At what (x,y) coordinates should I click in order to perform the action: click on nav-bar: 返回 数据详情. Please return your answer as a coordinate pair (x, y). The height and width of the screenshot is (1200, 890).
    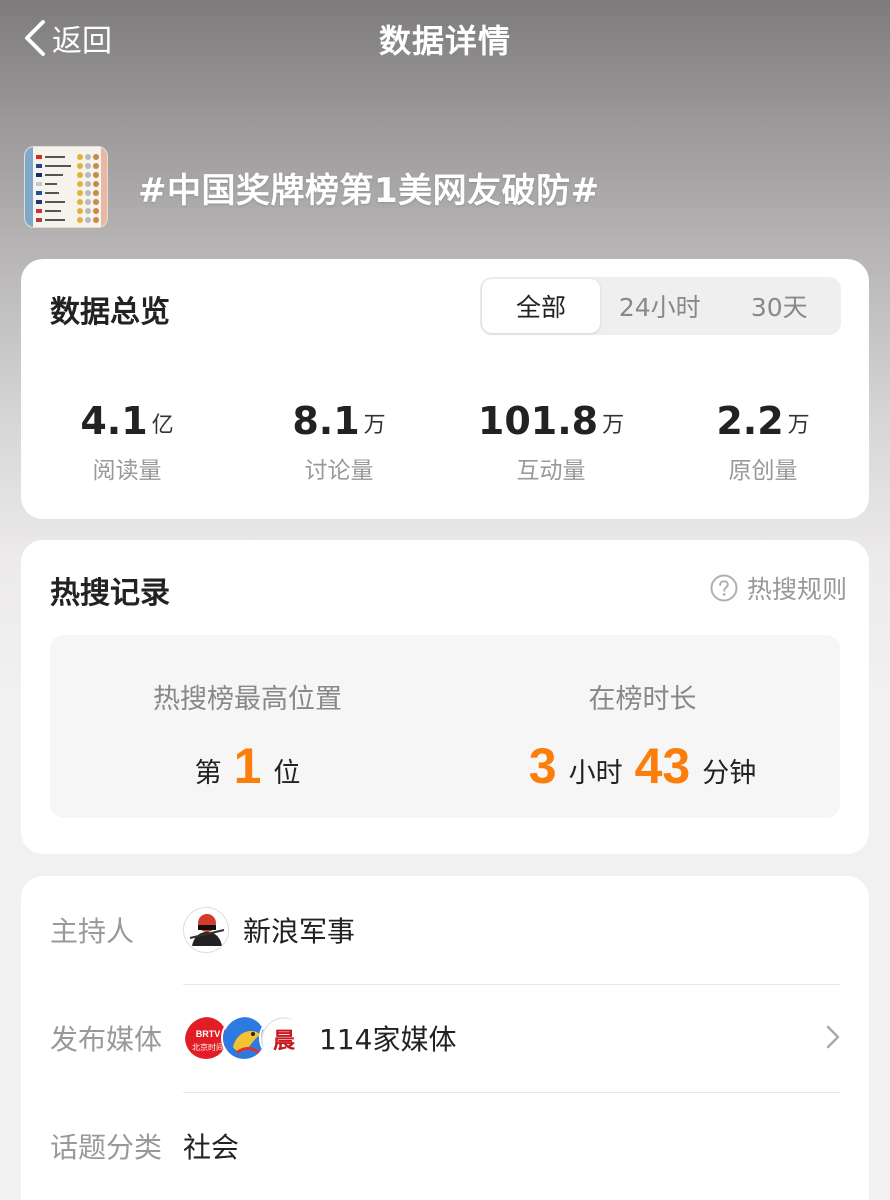
    Looking at the image, I should click on (445, 40).